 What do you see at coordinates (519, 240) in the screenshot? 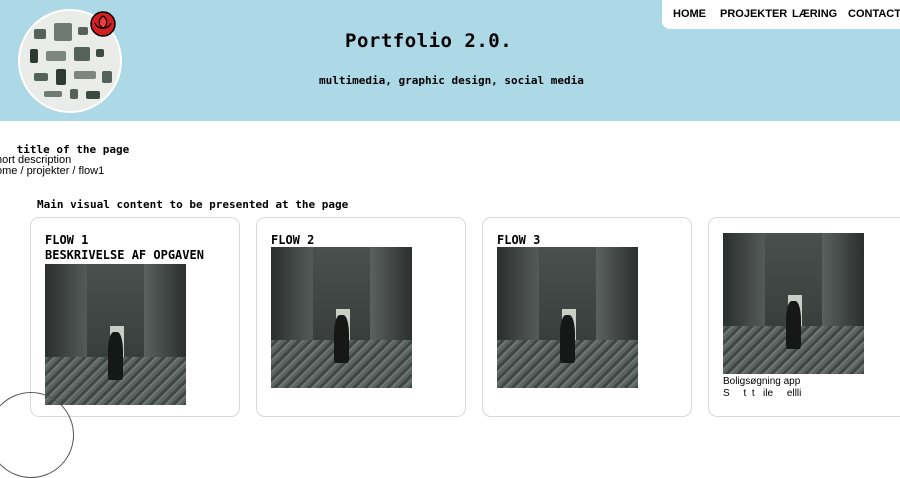
I see `card-title: FLOW 3` at bounding box center [519, 240].